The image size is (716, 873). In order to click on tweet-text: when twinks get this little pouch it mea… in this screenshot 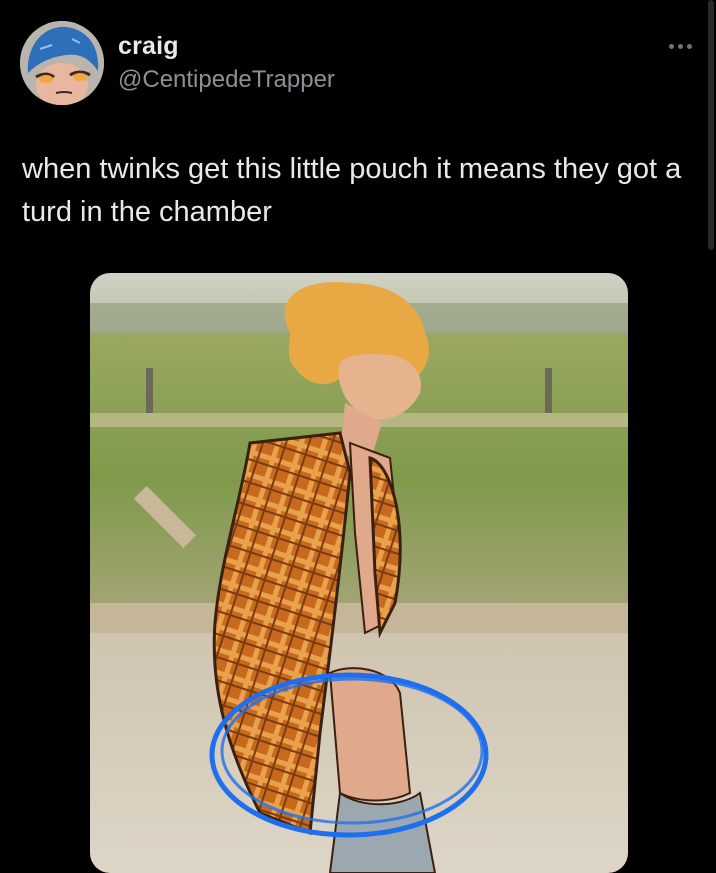, I will do `click(352, 190)`.